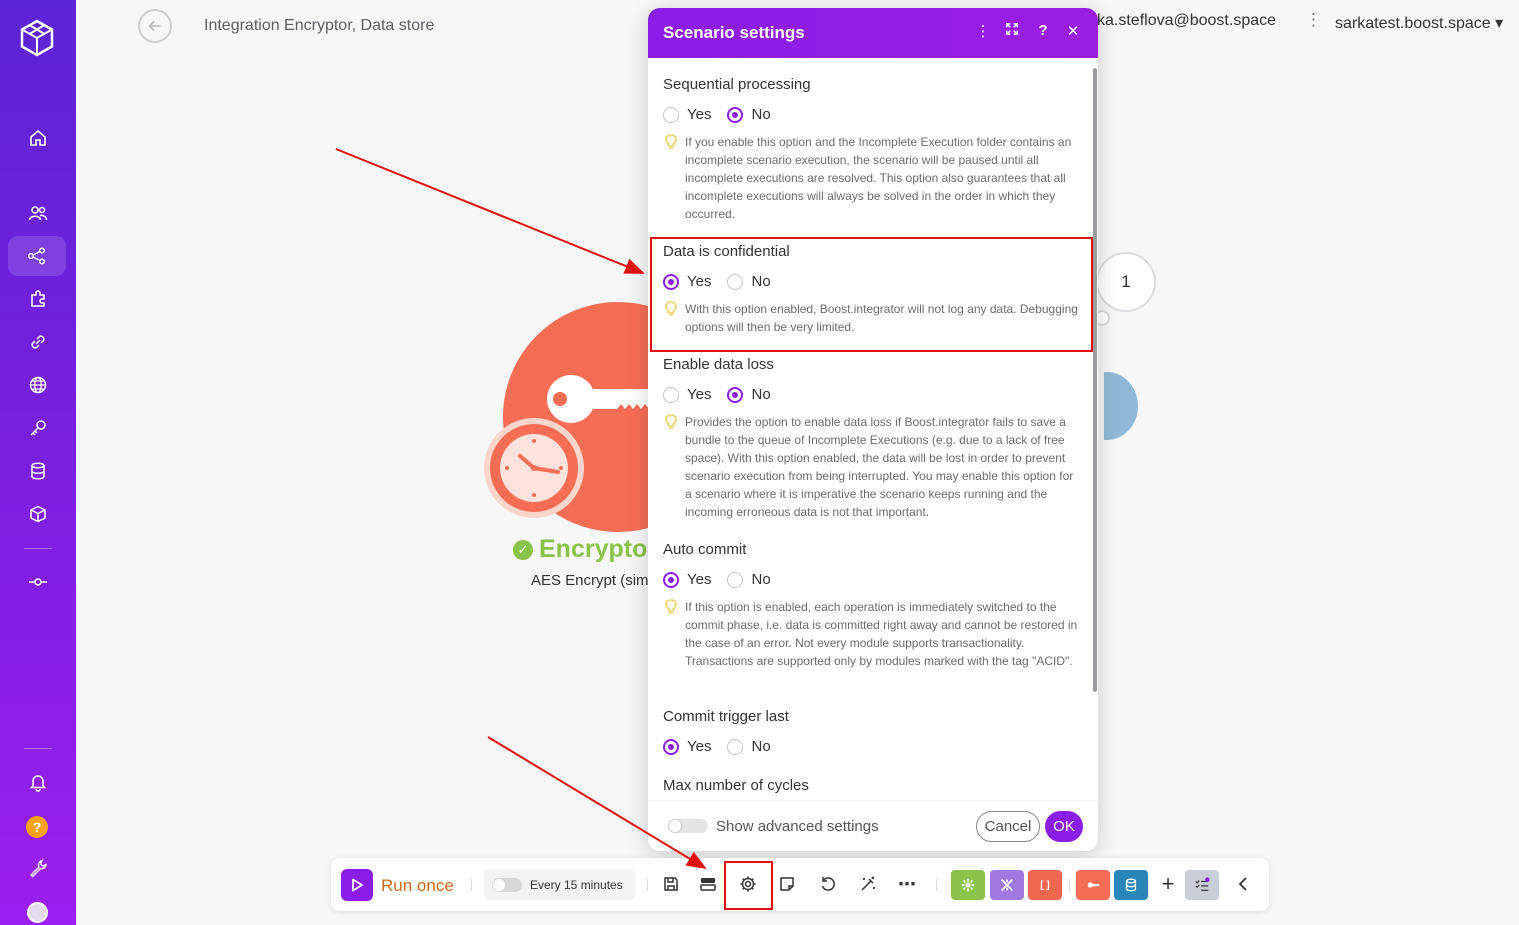  What do you see at coordinates (580, 549) in the screenshot?
I see `module-title: ✓ Encrypto` at bounding box center [580, 549].